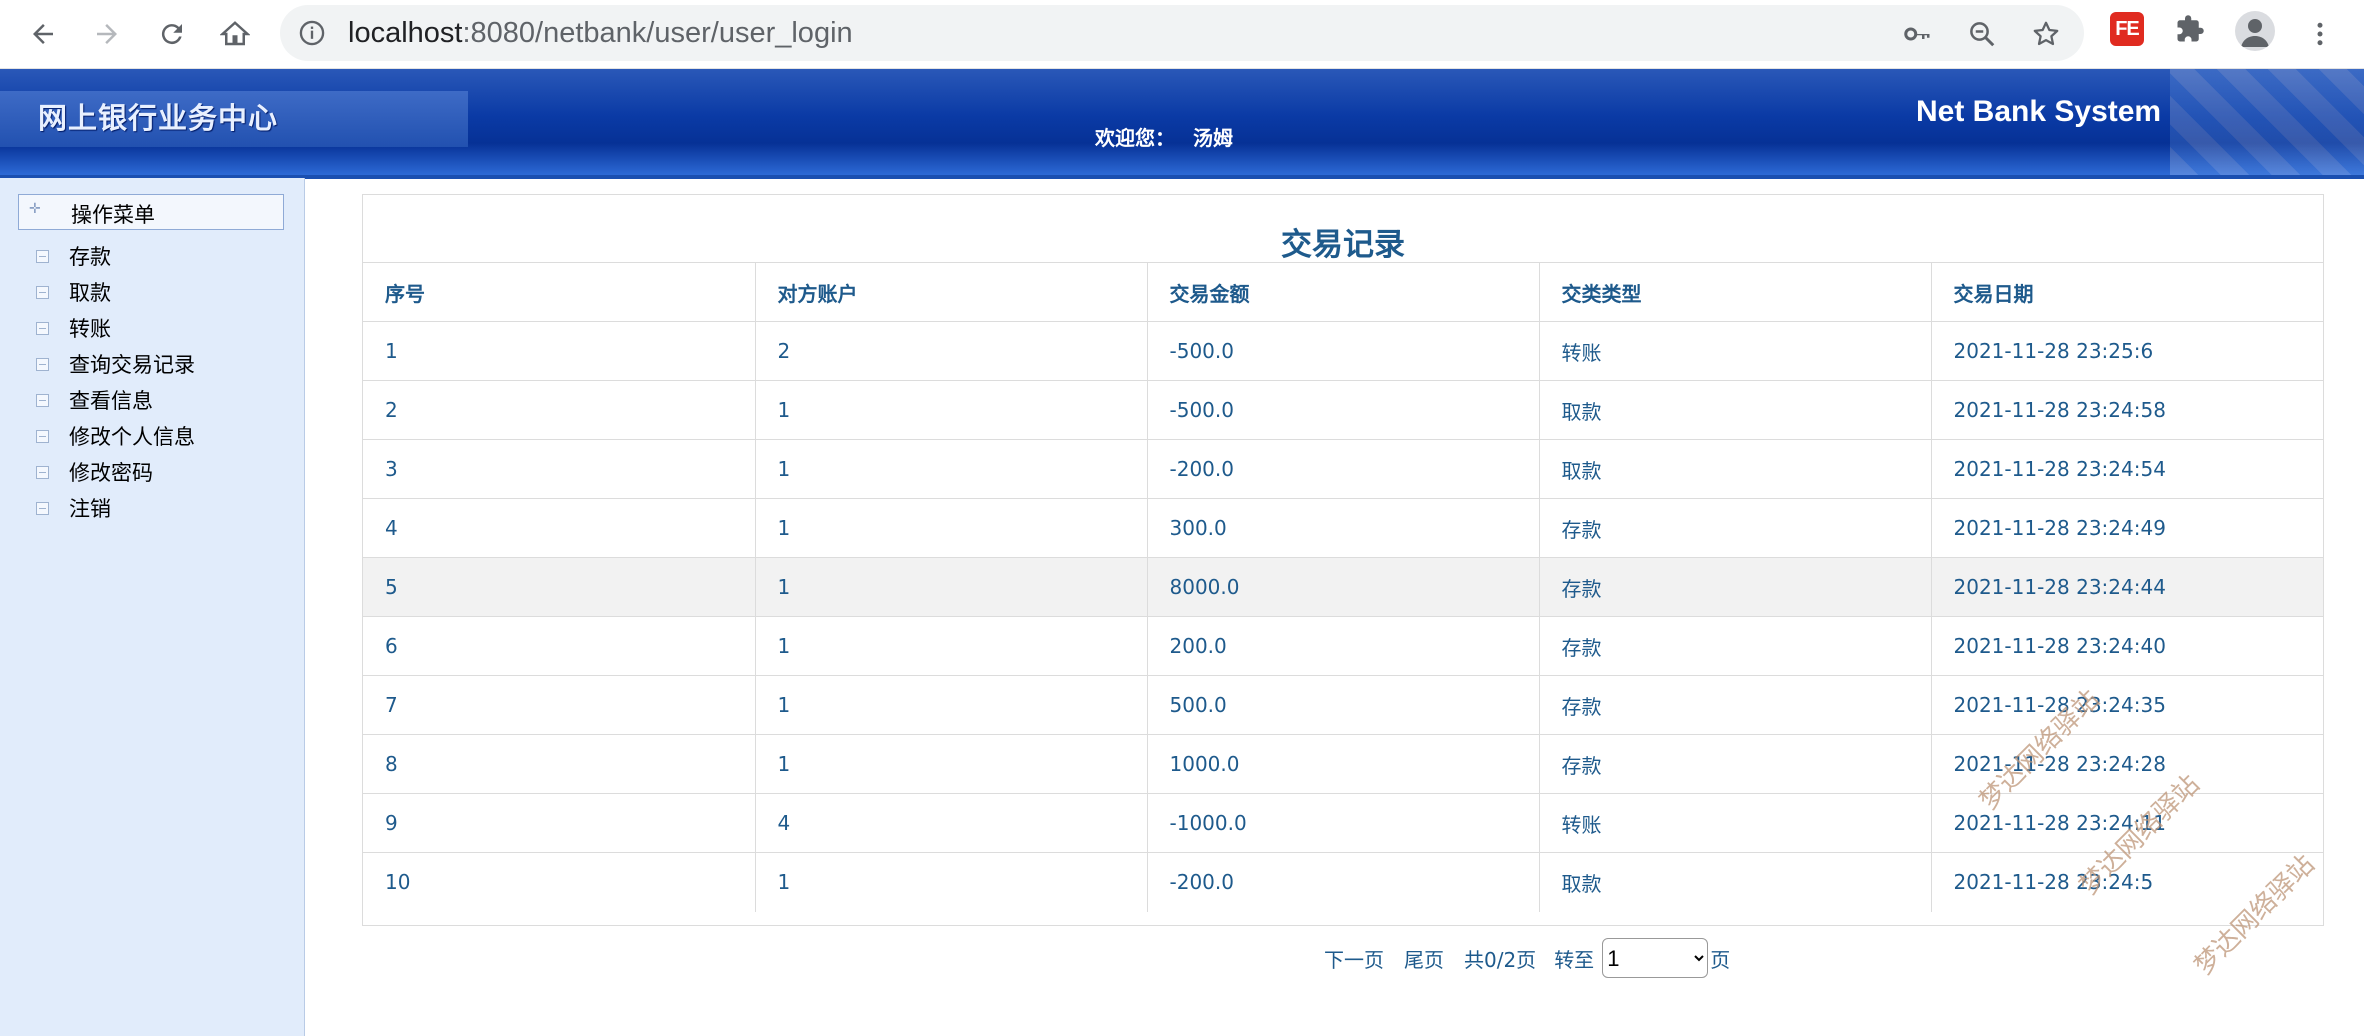 The height and width of the screenshot is (1036, 2364). I want to click on table-cell: 2021-11-28 23:24:54, so click(2127, 469).